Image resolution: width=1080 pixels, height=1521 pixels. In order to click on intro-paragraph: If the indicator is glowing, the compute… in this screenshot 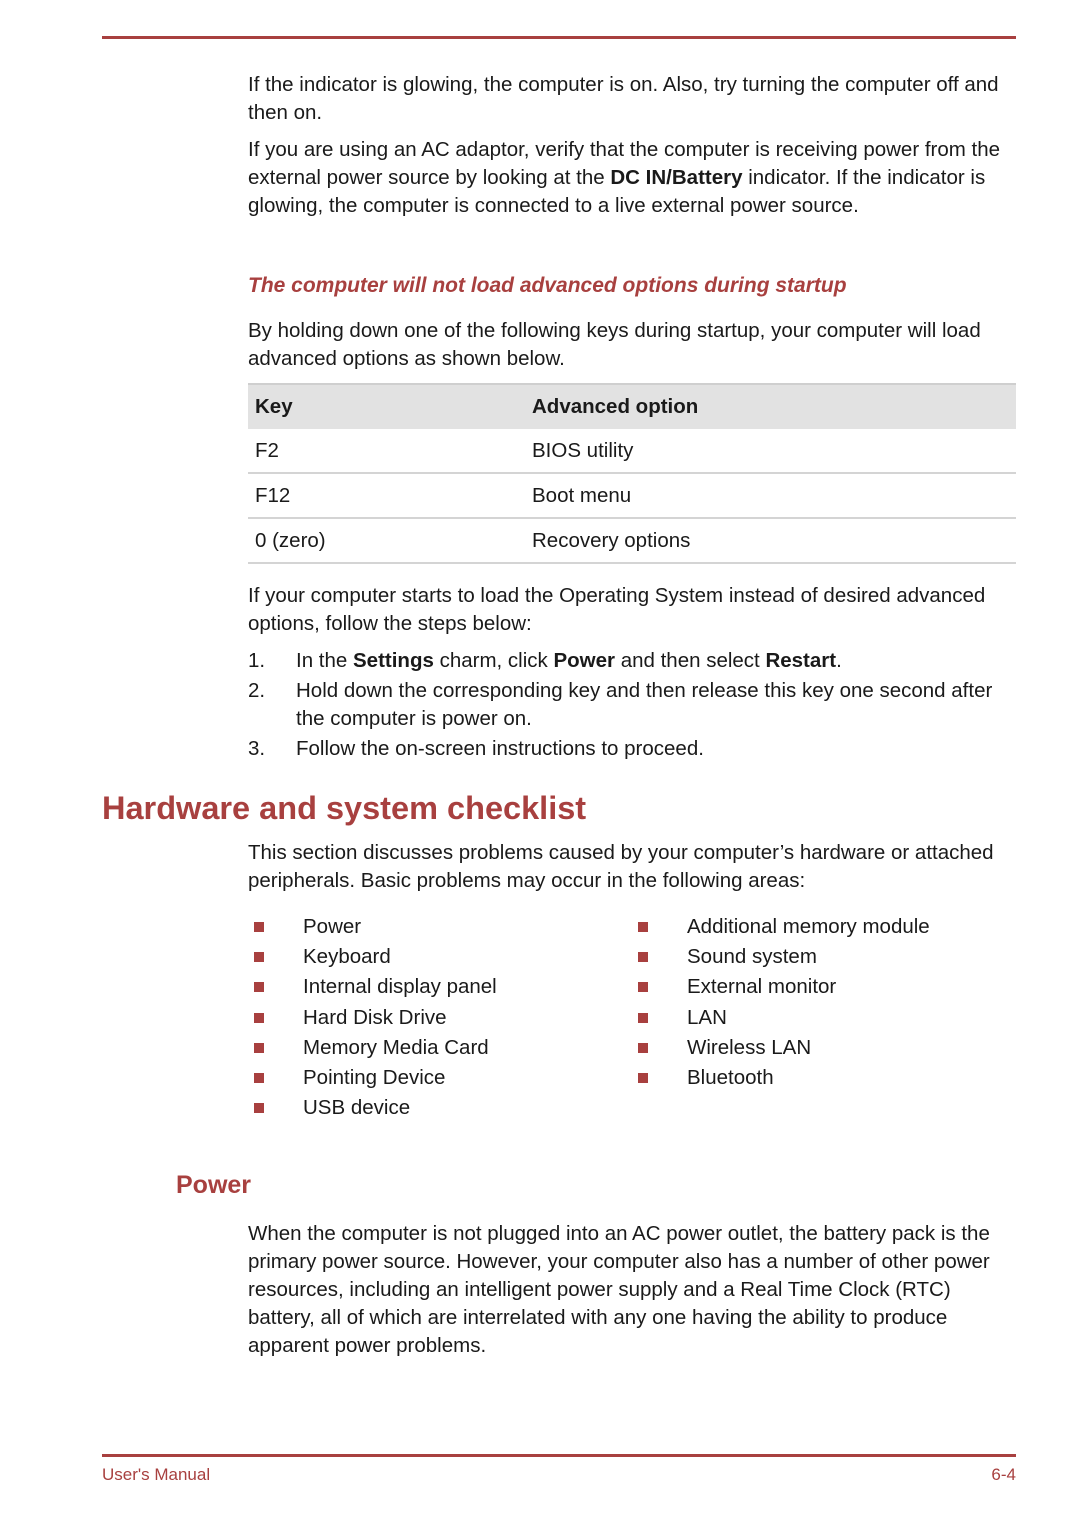, I will do `click(633, 99)`.